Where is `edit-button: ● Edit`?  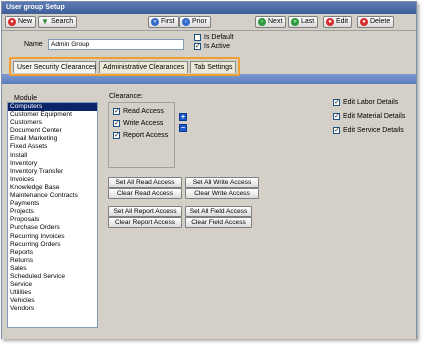
edit-button: ● Edit is located at coordinates (338, 22).